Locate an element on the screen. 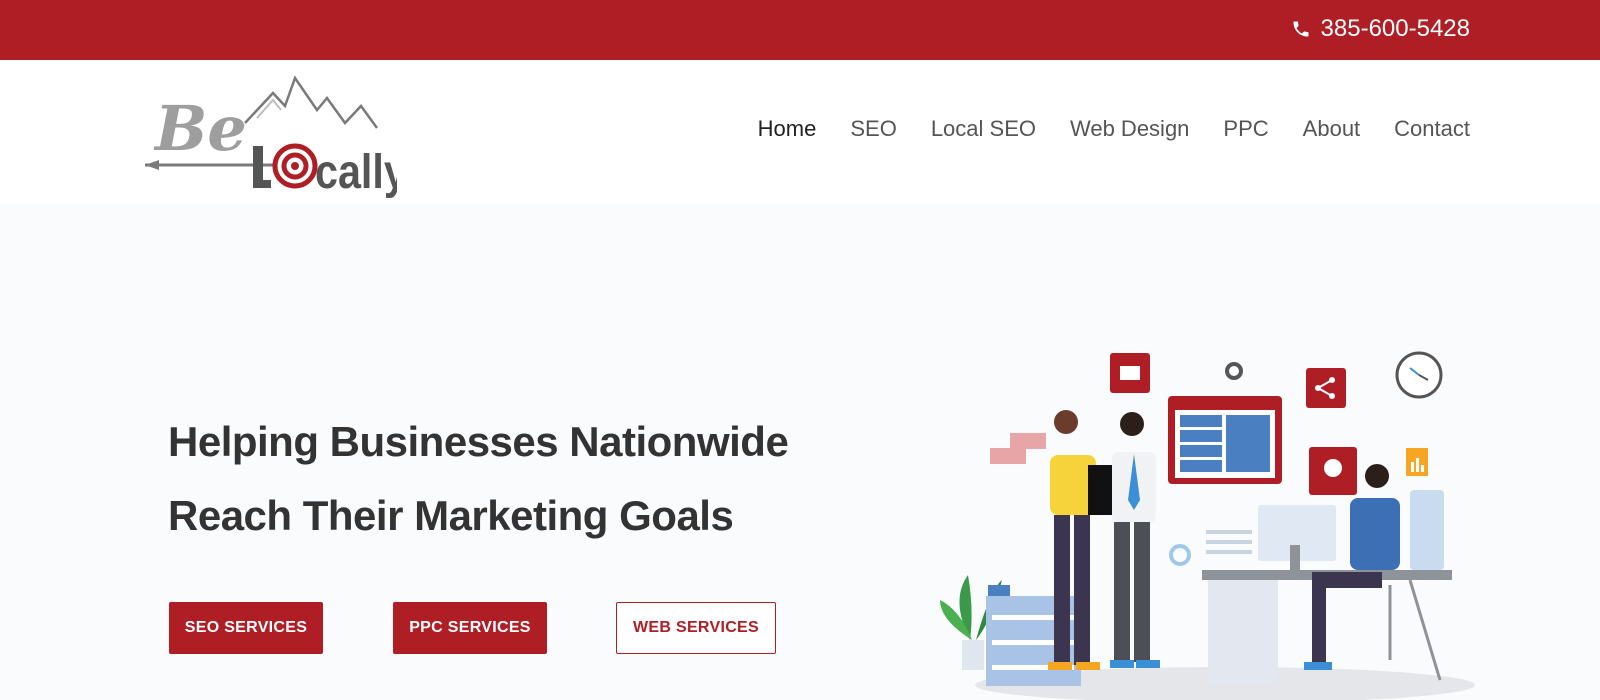  media-icon is located at coordinates (1333, 471).